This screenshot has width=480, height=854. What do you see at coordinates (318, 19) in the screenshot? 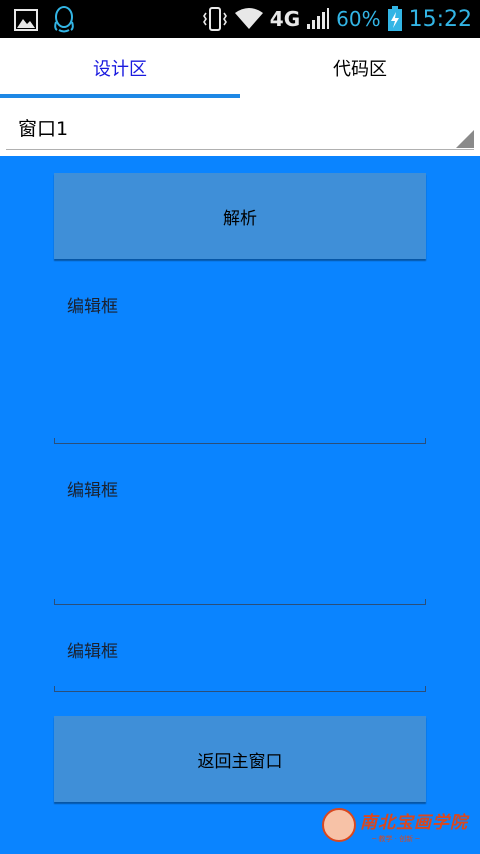
I see `signal-icon` at bounding box center [318, 19].